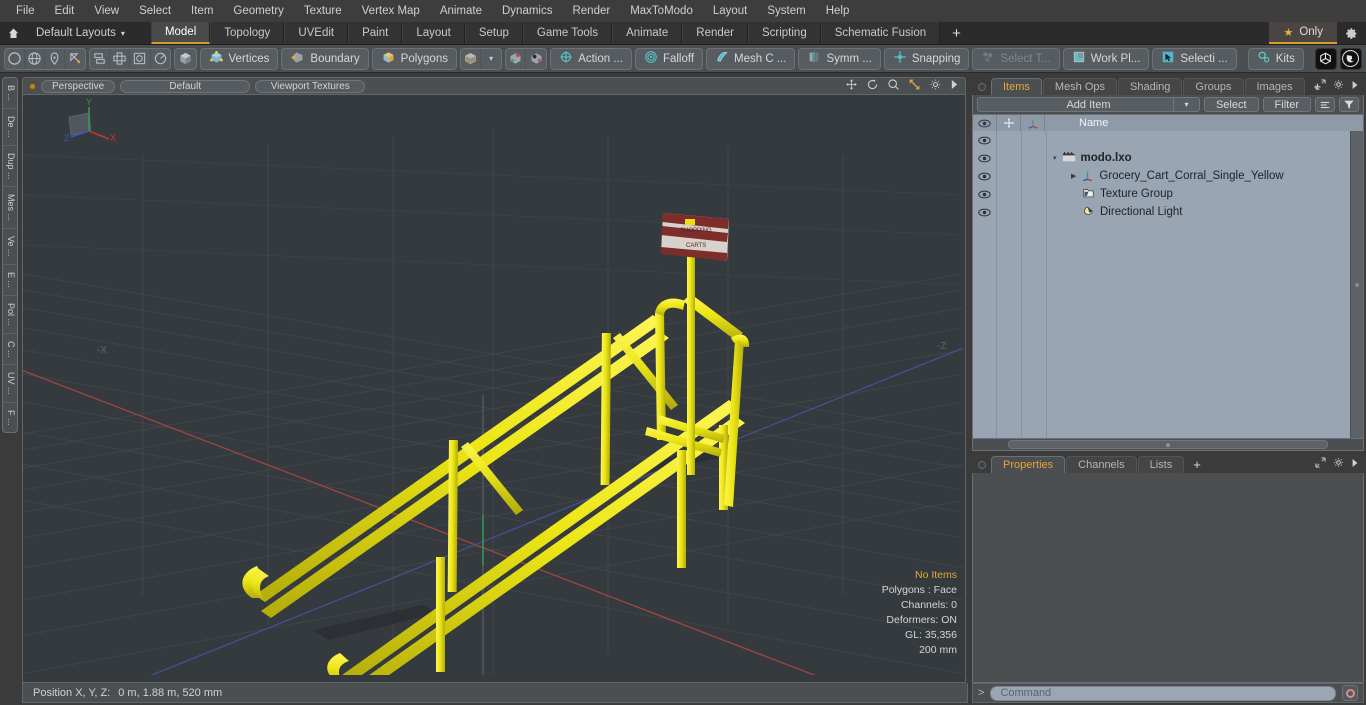 Image resolution: width=1366 pixels, height=705 pixels. What do you see at coordinates (78, 86) in the screenshot?
I see `viewport-projection-dropdown: Perspective` at bounding box center [78, 86].